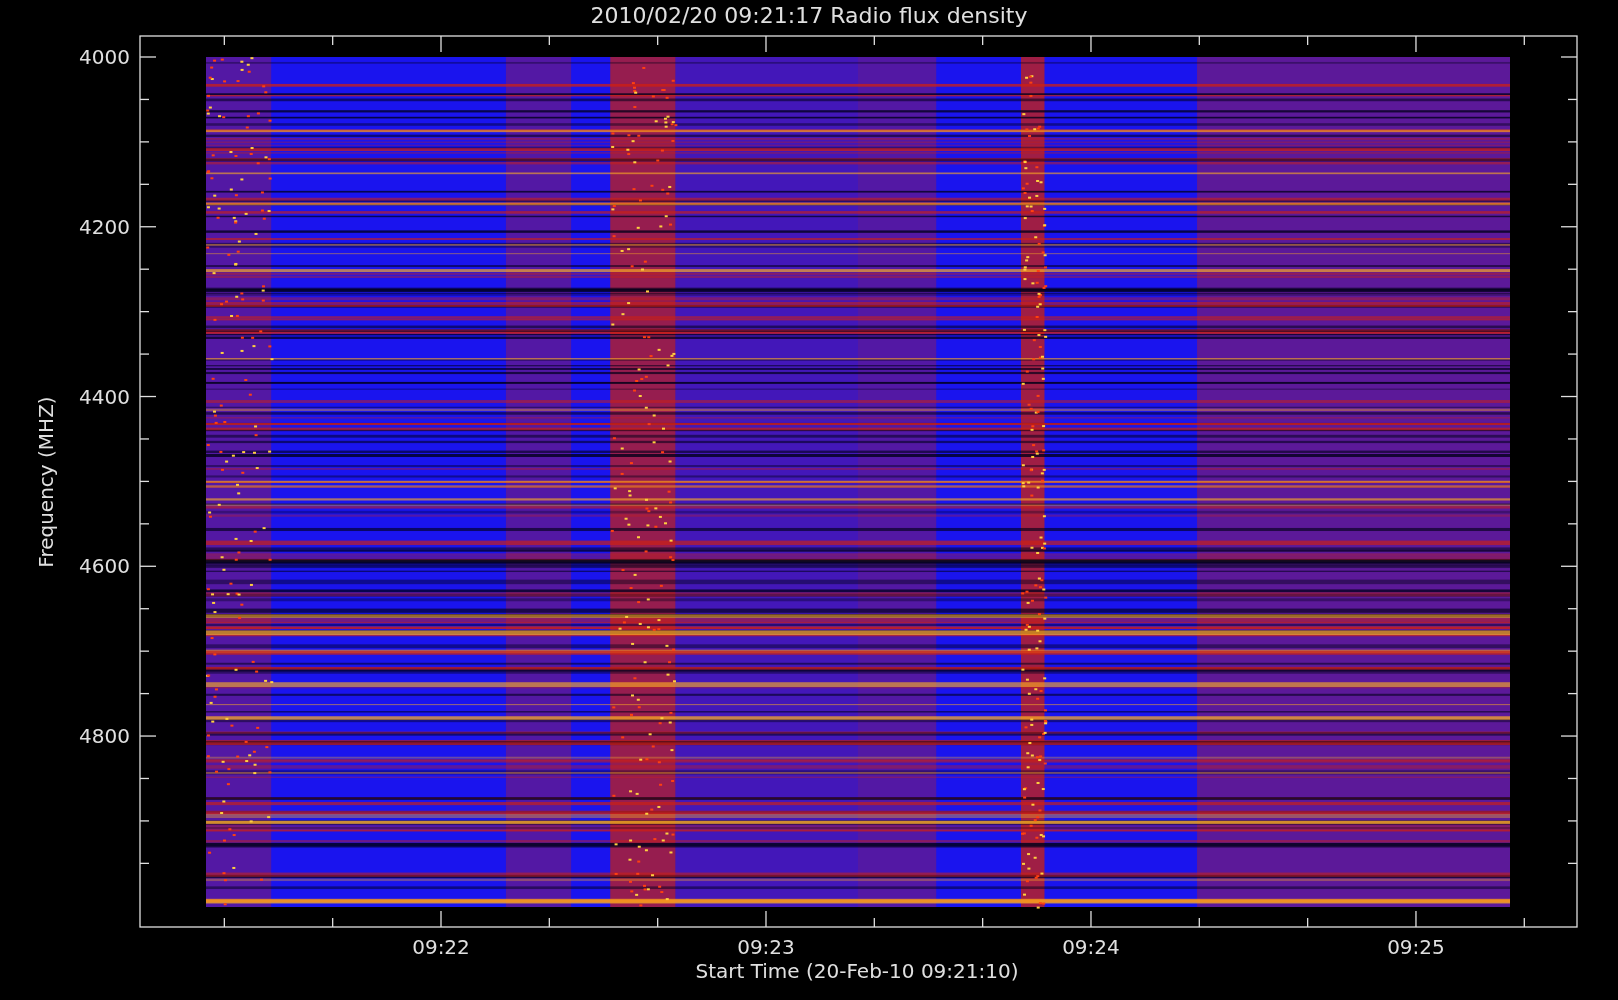  What do you see at coordinates (104, 396) in the screenshot?
I see `y-tick-label: 4400` at bounding box center [104, 396].